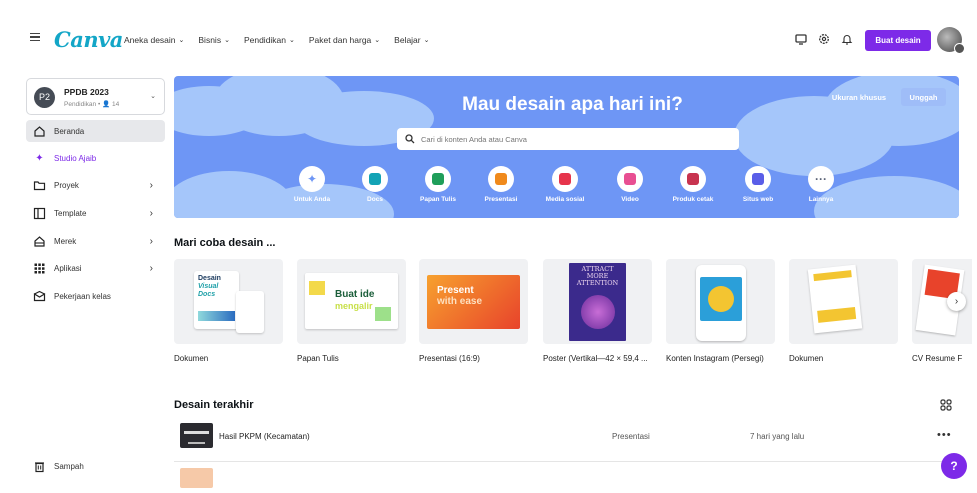 The width and height of the screenshot is (977, 493). What do you see at coordinates (39, 213) in the screenshot?
I see `template-icon` at bounding box center [39, 213].